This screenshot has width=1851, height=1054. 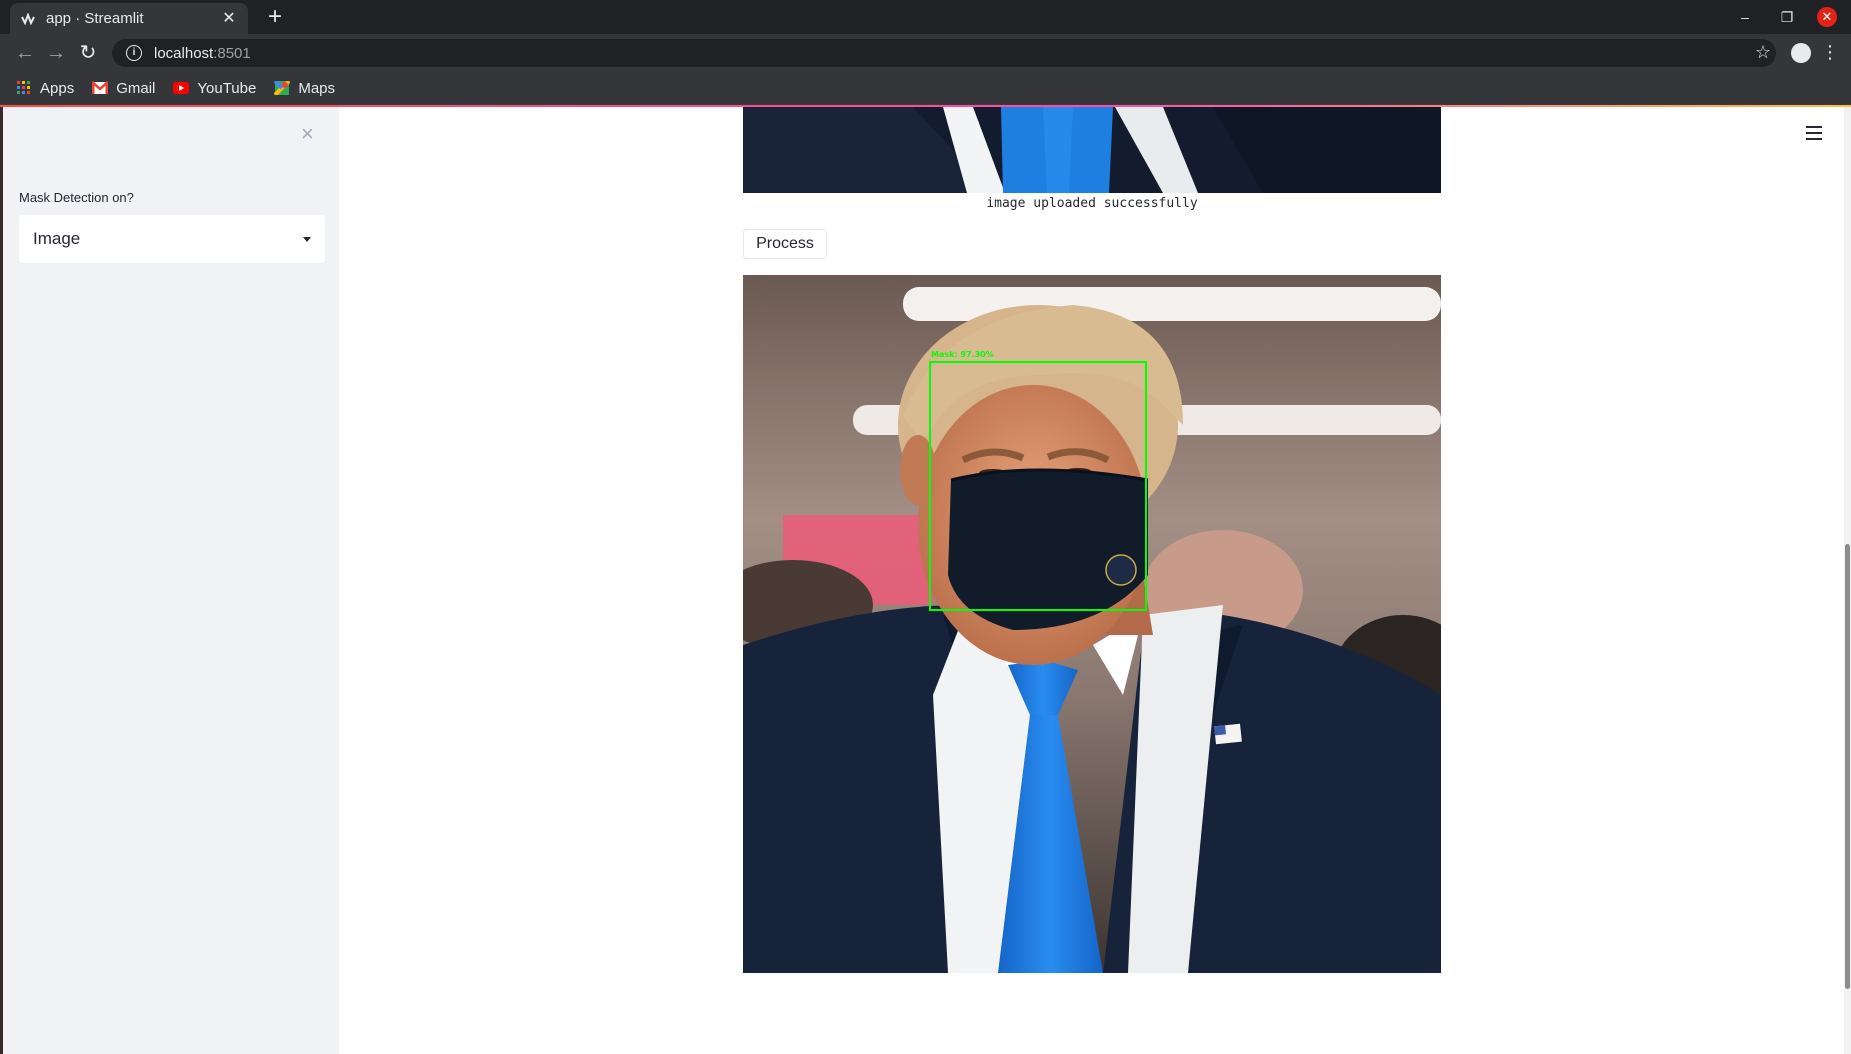 I want to click on tab-title: app · Streamlit, so click(x=95, y=18).